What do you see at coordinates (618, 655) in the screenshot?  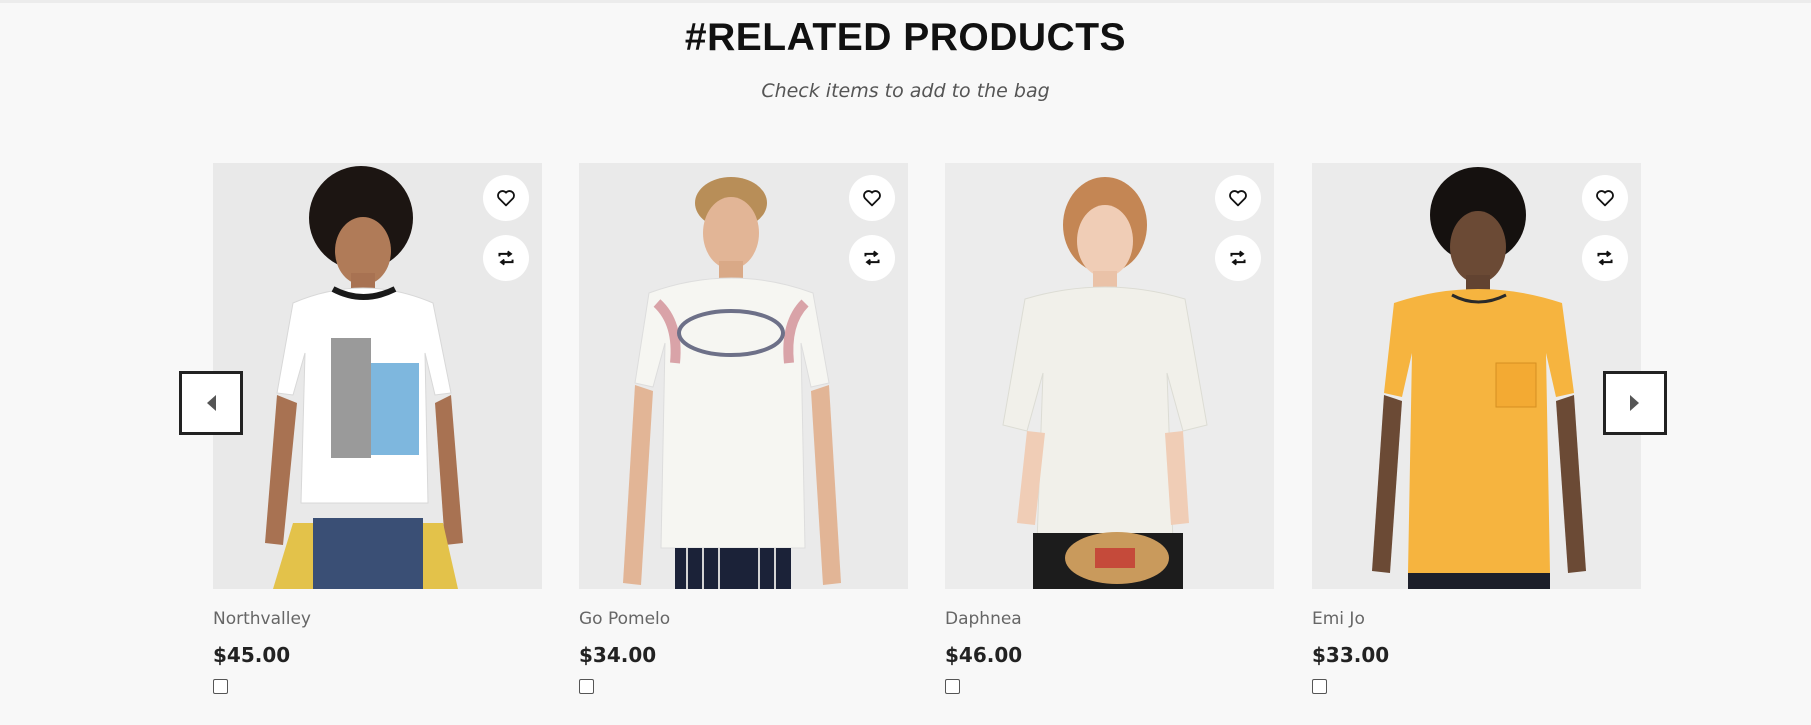 I see `product-price: $34.00` at bounding box center [618, 655].